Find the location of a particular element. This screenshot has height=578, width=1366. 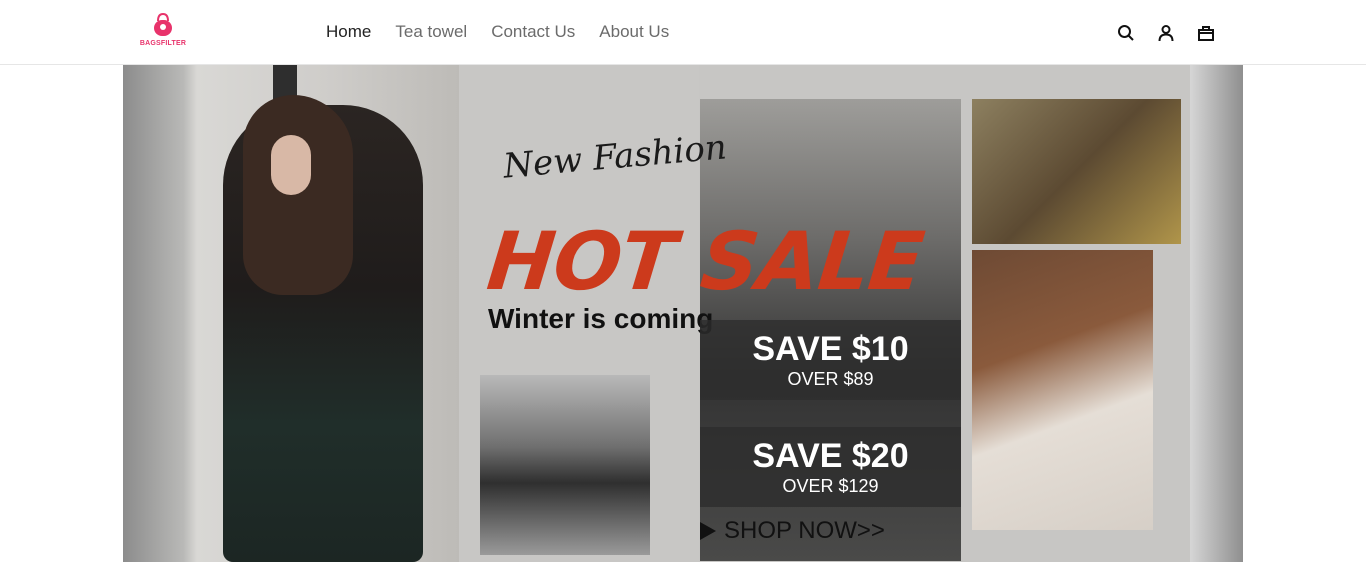

nav-item-about-us: About Us is located at coordinates (634, 32).